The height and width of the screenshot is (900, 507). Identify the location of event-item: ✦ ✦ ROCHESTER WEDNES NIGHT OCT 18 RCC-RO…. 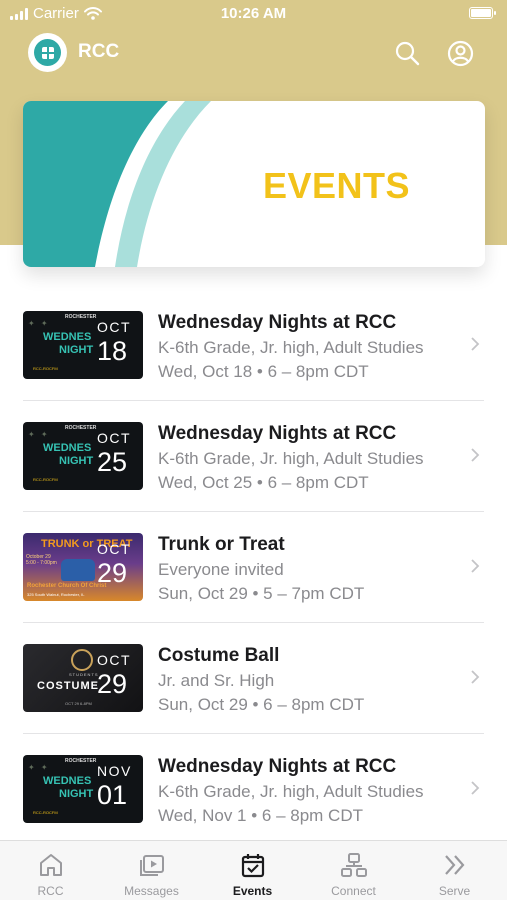
(253, 345).